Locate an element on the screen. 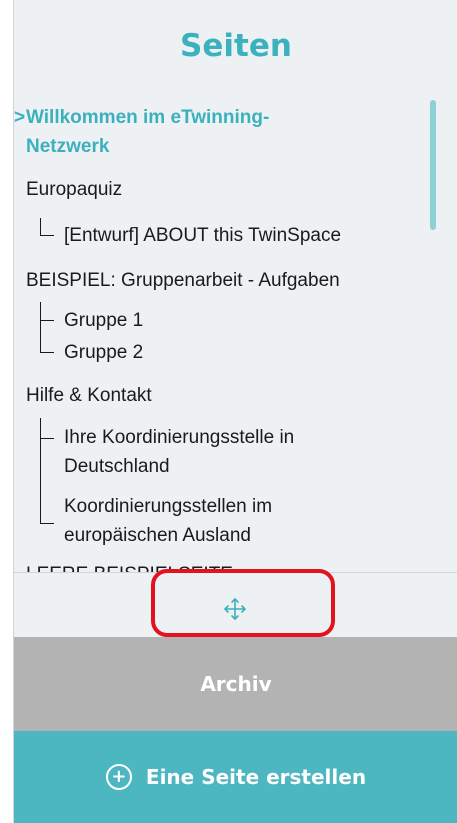  page-item-willkommen: > Willkommen im eTwinning- Netzwerk is located at coordinates (141, 132).